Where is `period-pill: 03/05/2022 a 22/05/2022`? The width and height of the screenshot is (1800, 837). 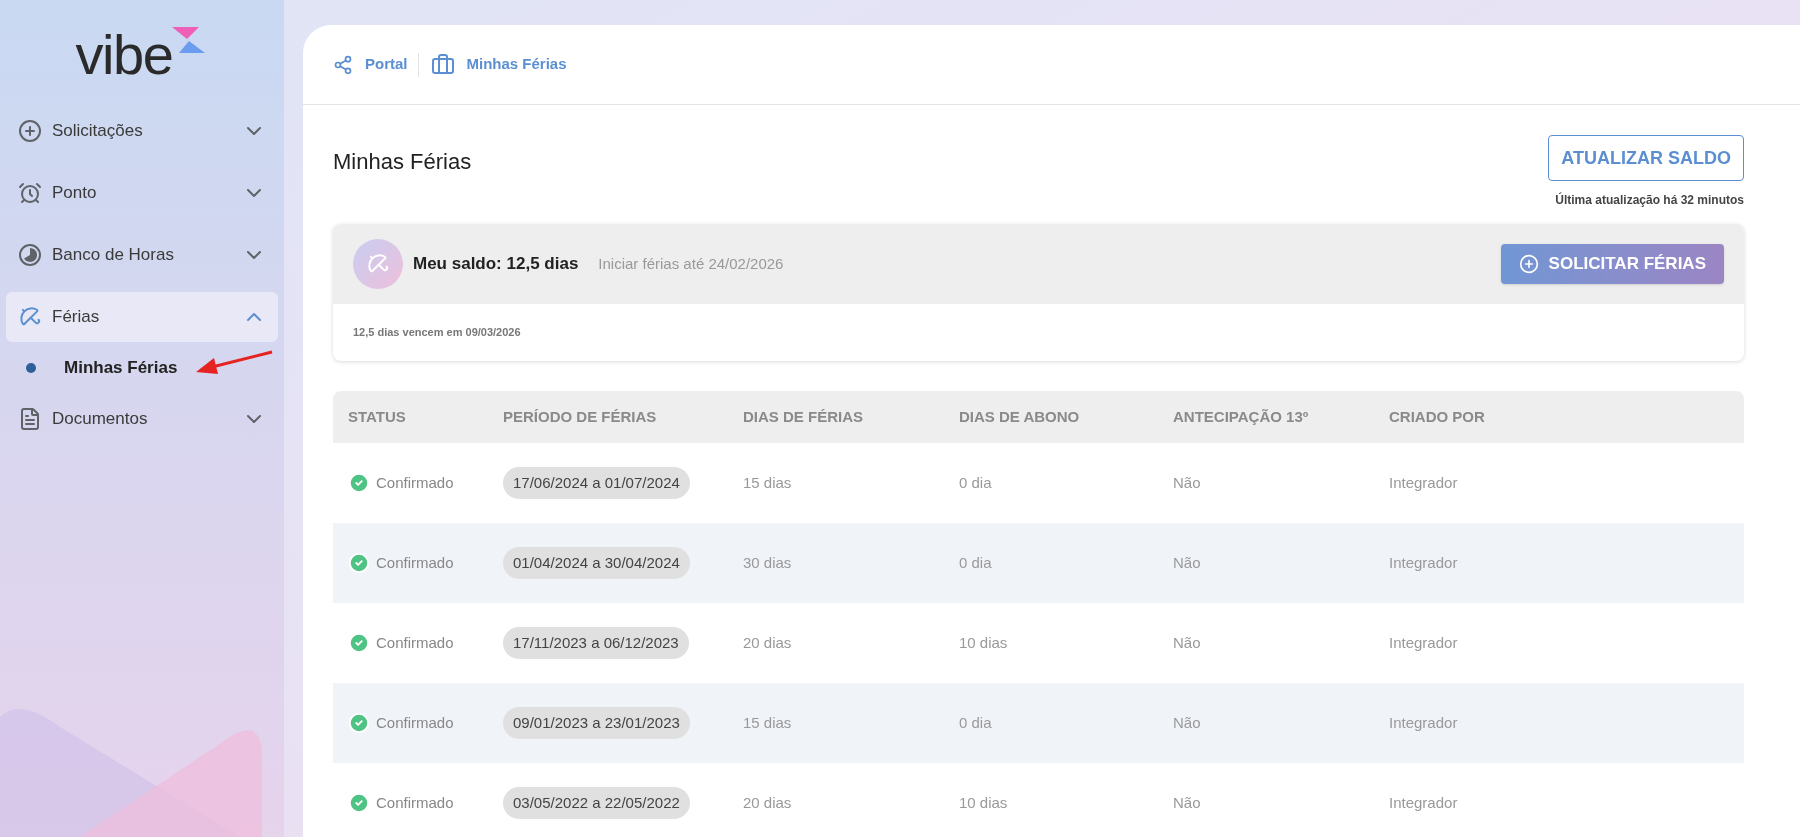
period-pill: 03/05/2022 a 22/05/2022 is located at coordinates (596, 803).